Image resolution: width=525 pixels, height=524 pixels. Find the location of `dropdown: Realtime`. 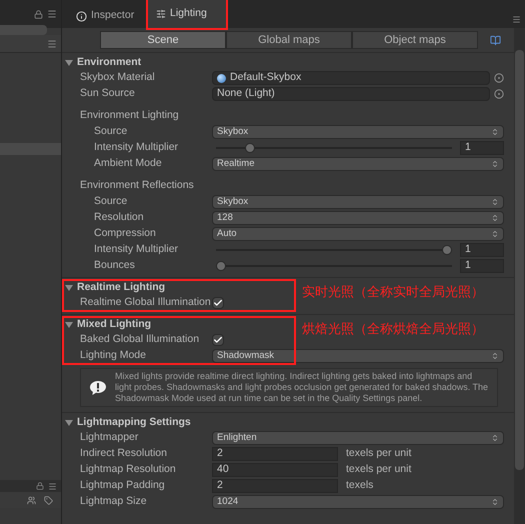

dropdown: Realtime is located at coordinates (358, 164).